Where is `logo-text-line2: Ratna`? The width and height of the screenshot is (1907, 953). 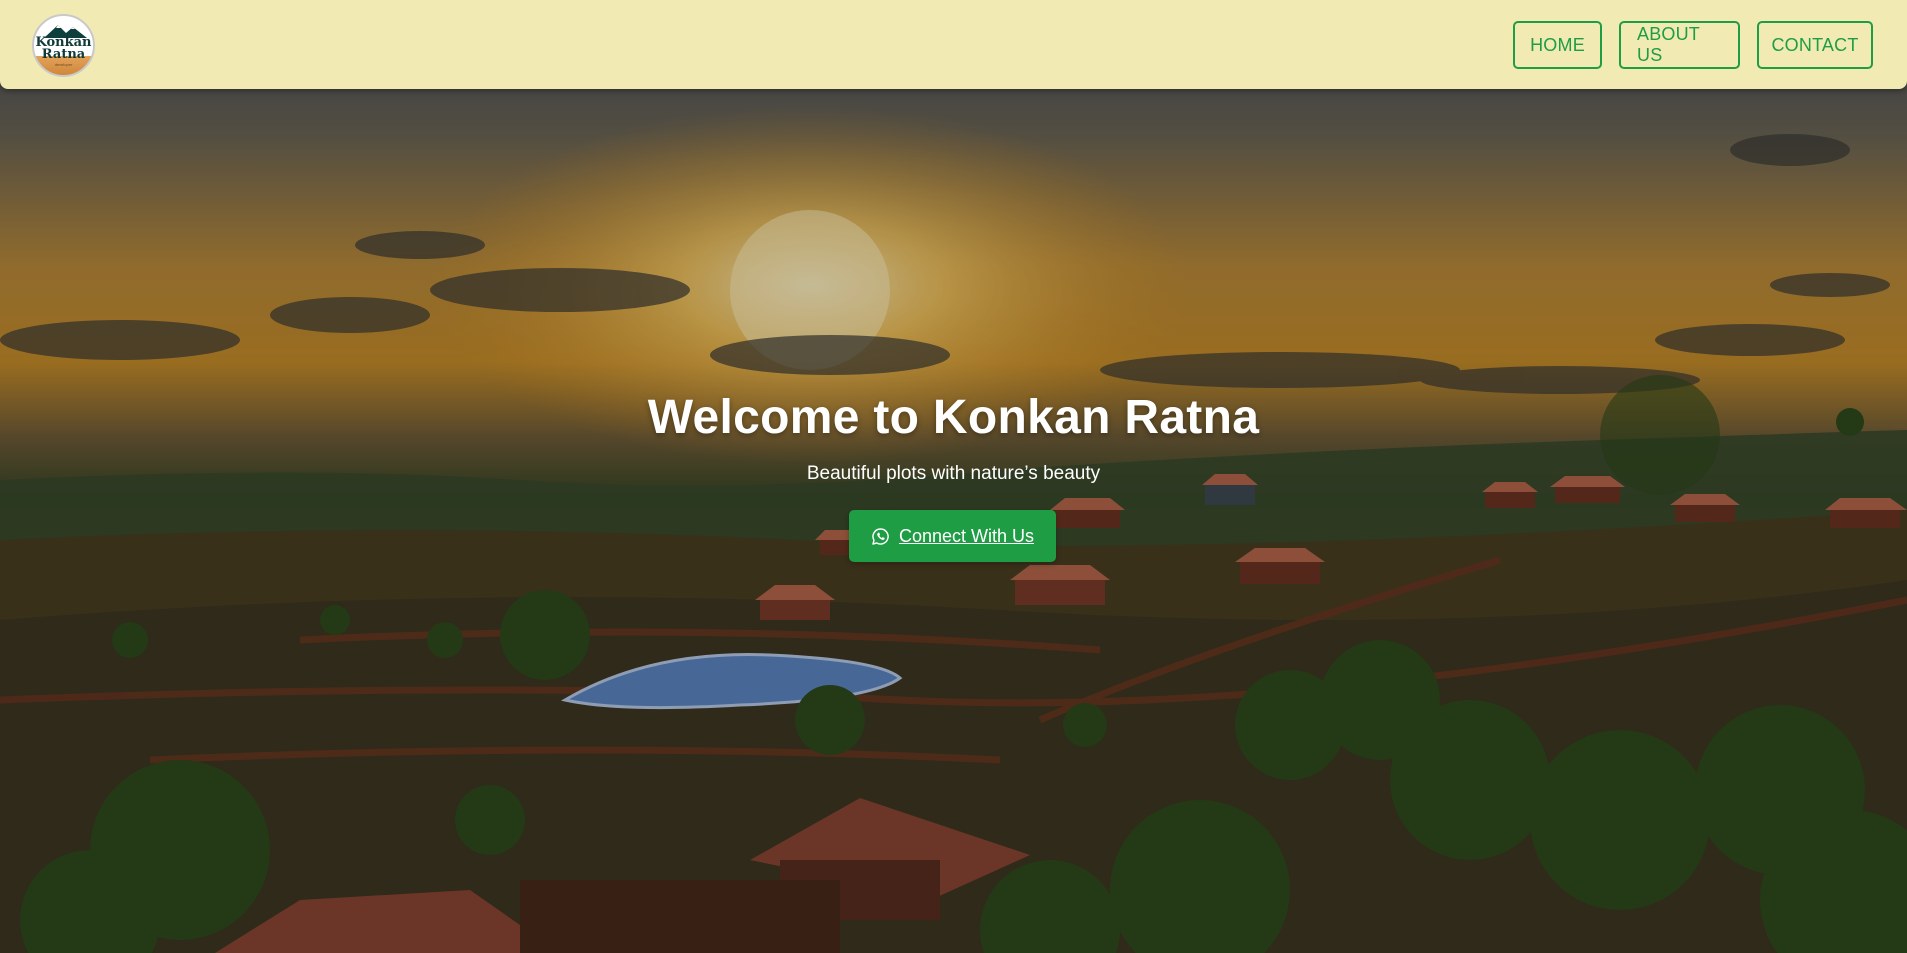
logo-text-line2: Ratna is located at coordinates (63, 54).